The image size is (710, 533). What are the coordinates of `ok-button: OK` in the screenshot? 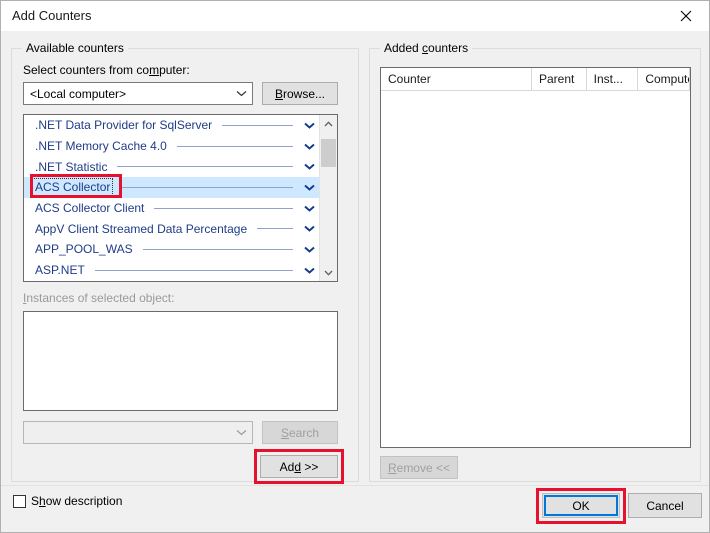 It's located at (581, 505).